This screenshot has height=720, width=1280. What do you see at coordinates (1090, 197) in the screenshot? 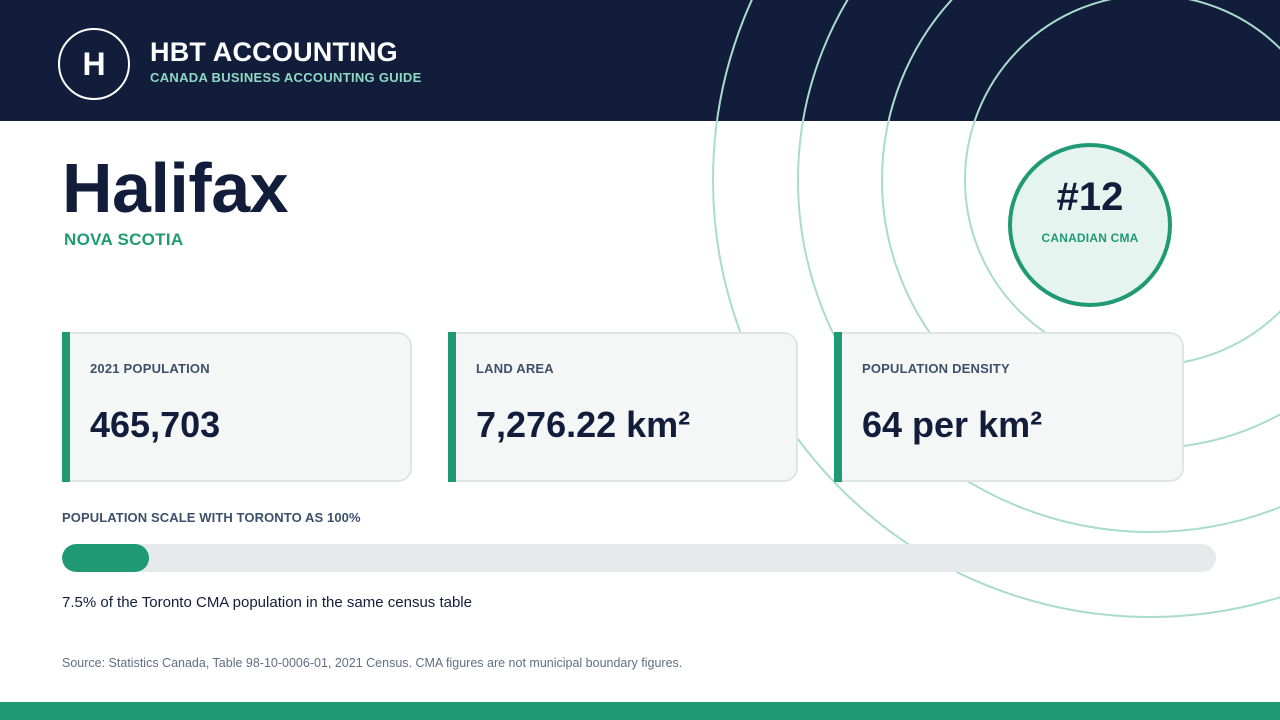
I see `rank-number: #12` at bounding box center [1090, 197].